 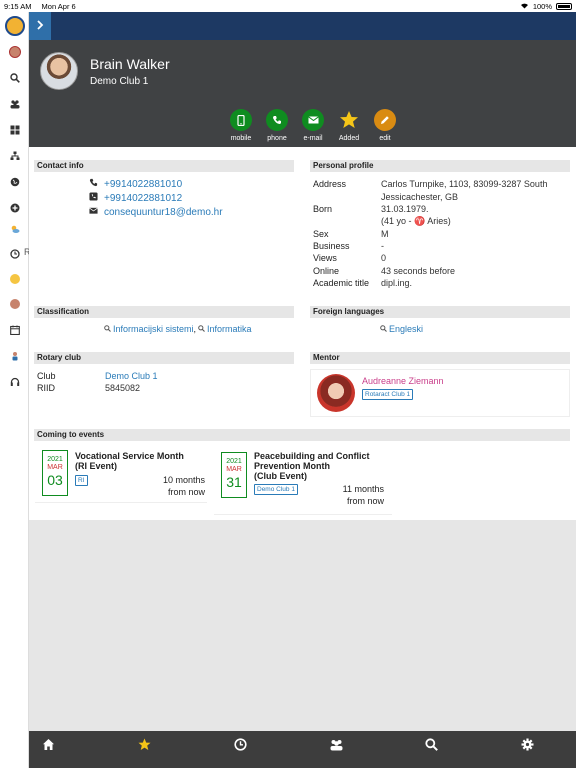 I want to click on rotary-logo-icon, so click(x=14, y=26).